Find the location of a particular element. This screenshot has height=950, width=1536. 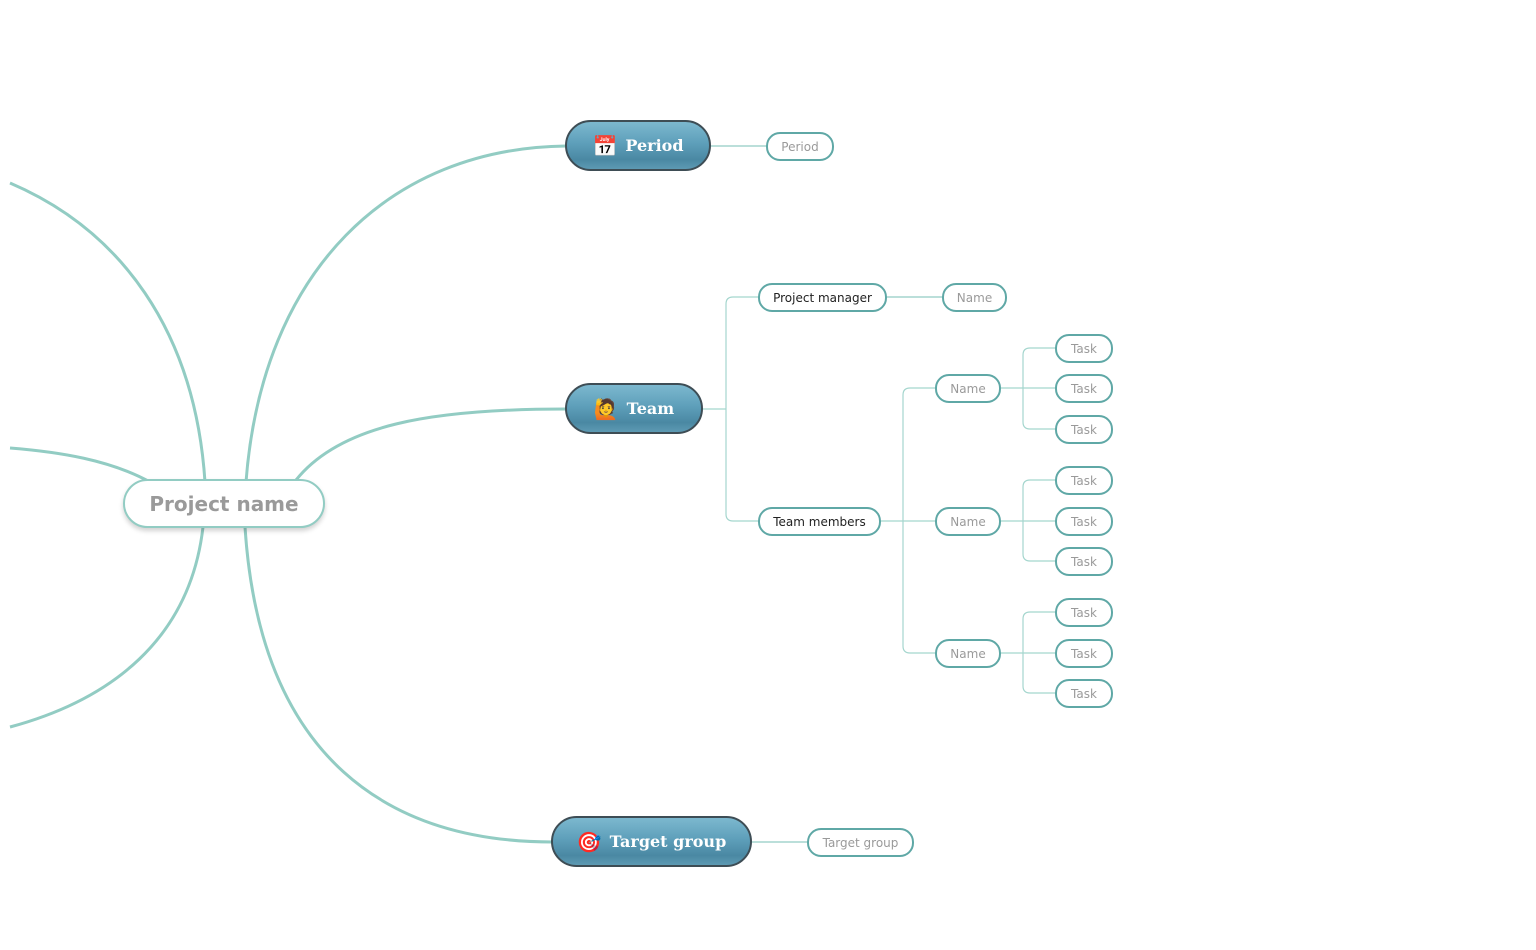

connector-period is located at coordinates (405, 313).